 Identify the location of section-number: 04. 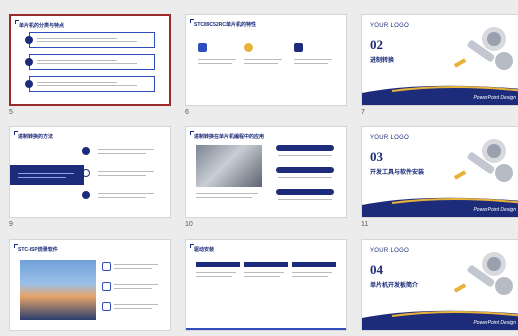
(376, 269).